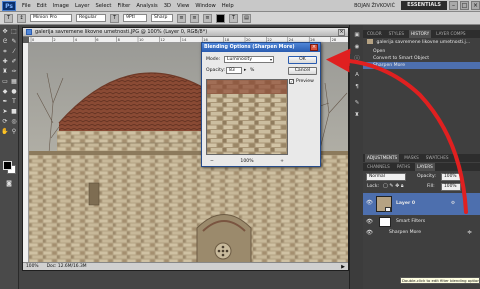  I want to click on smart-filters-row: 👁︎ Smart Filters, so click(421, 222).